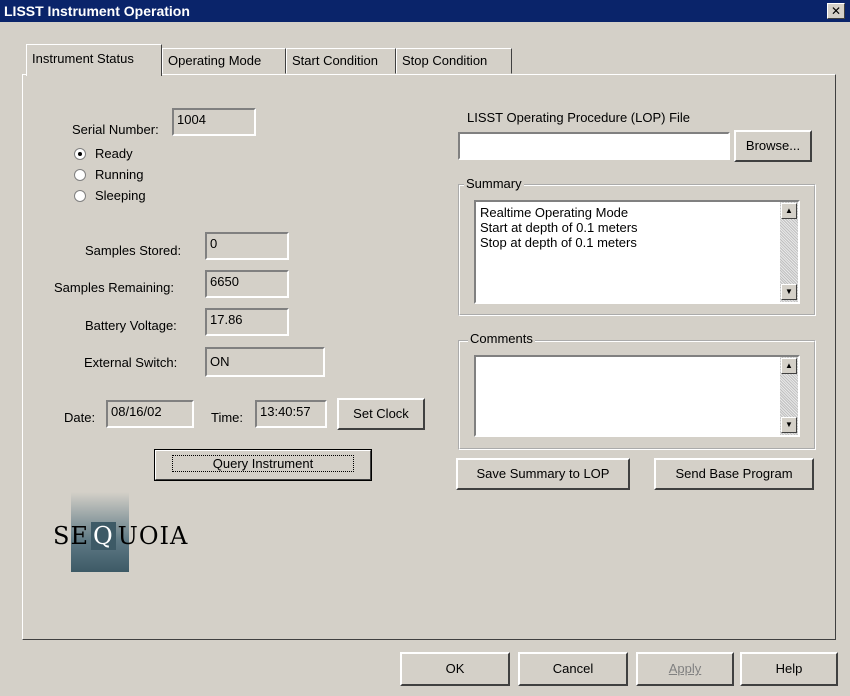 The image size is (850, 696). What do you see at coordinates (80, 154) in the screenshot?
I see `ready-radio` at bounding box center [80, 154].